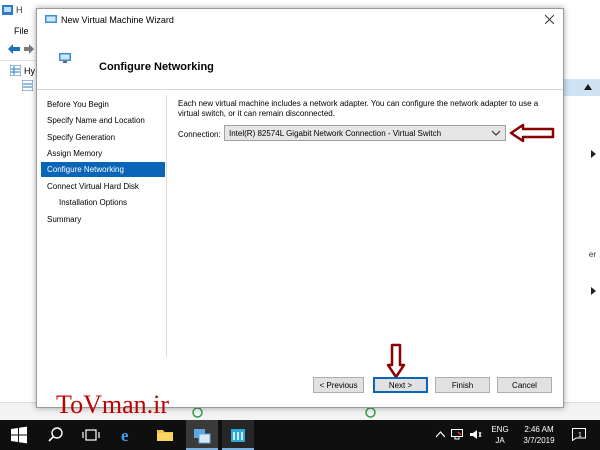 The image size is (600, 450). Describe the element at coordinates (580, 435) in the screenshot. I see `notification-count: 1` at that location.